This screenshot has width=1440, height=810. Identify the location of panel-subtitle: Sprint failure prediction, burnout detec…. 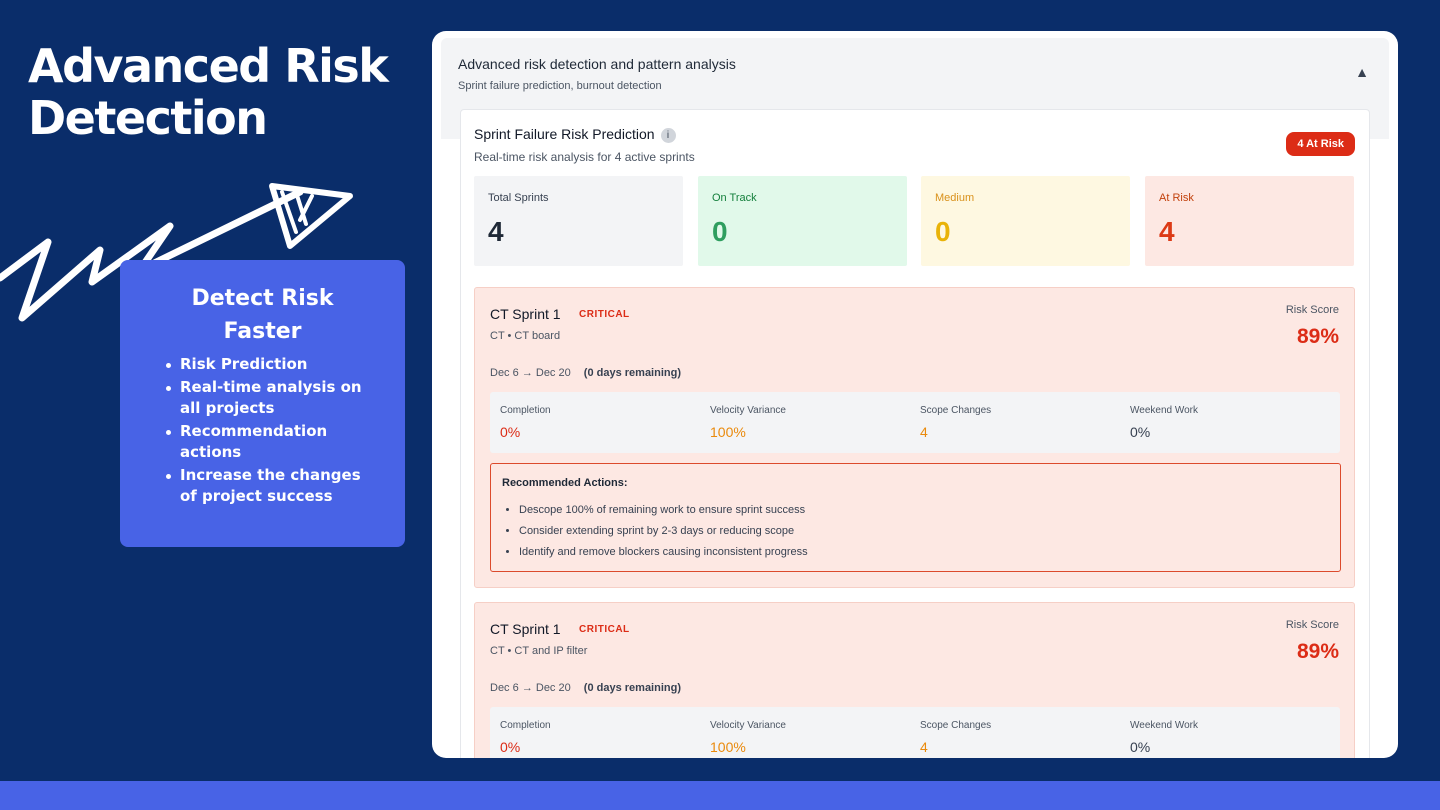
(560, 86).